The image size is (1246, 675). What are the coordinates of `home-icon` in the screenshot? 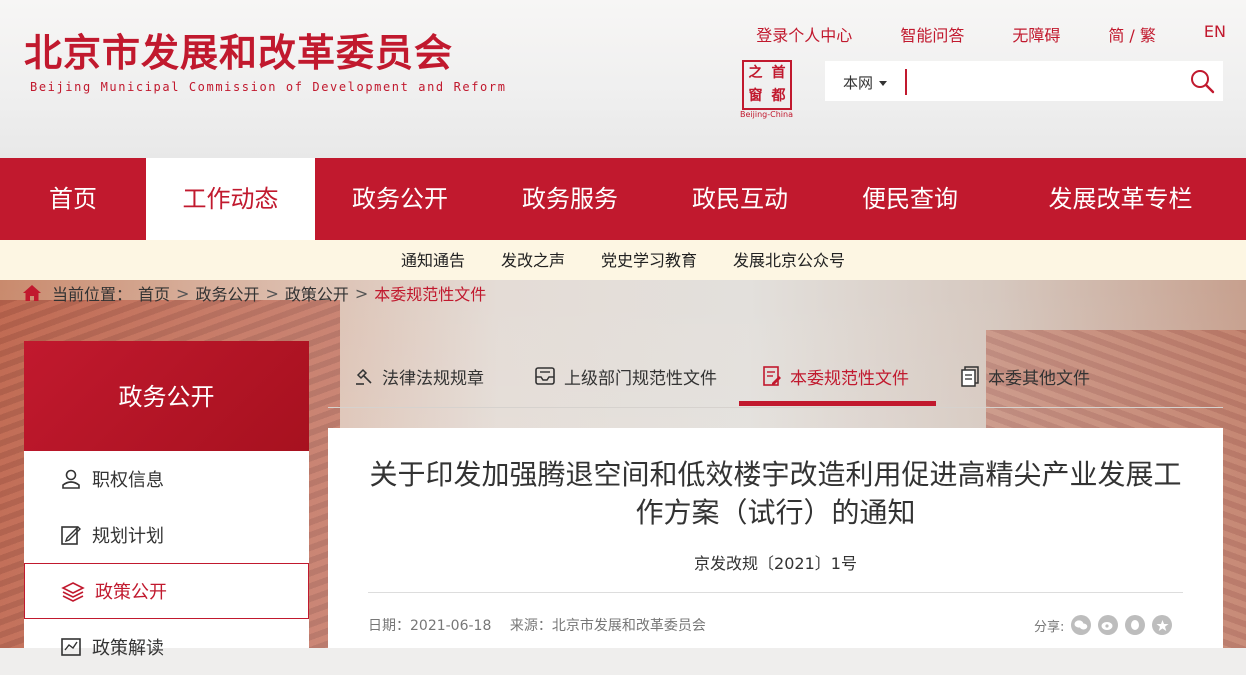 It's located at (32, 293).